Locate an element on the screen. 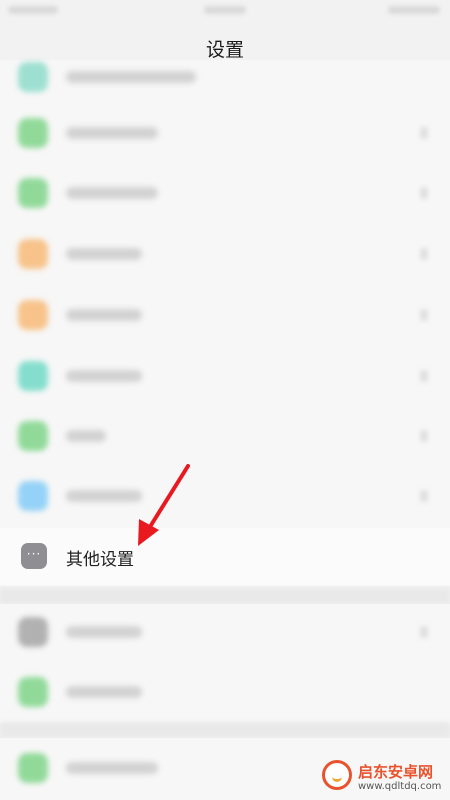  status-center-blurred is located at coordinates (225, 10).